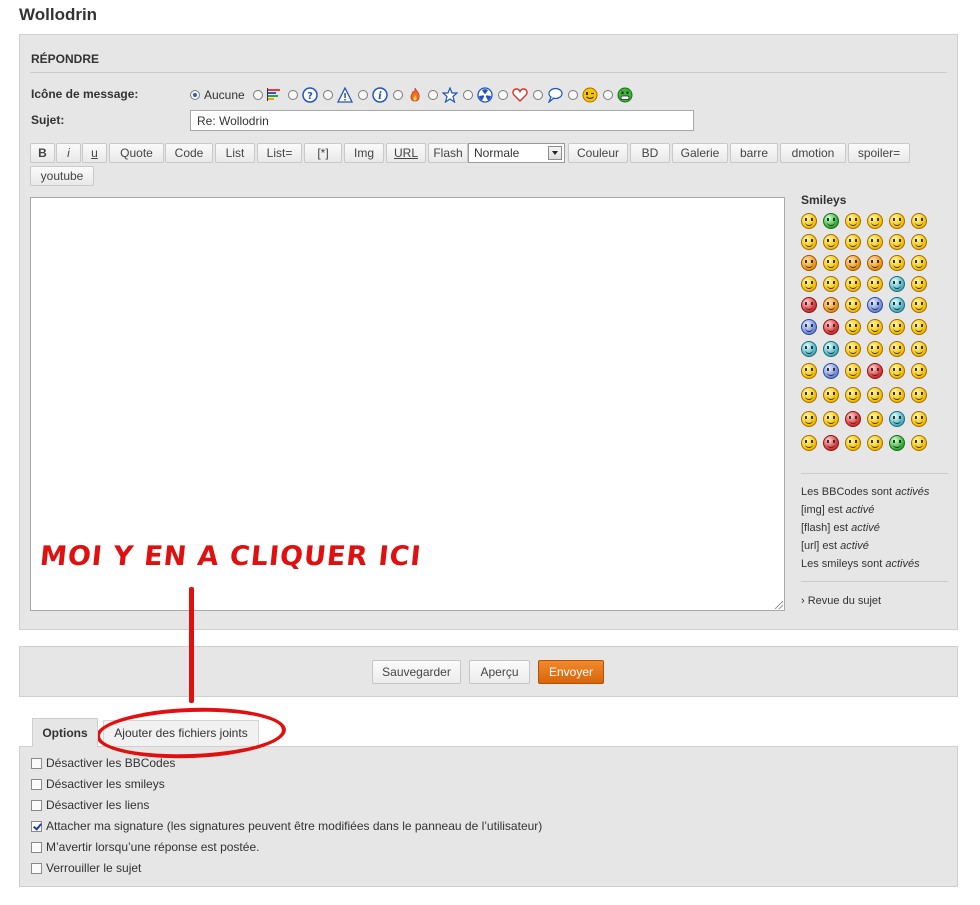  What do you see at coordinates (279, 153) in the screenshot?
I see `ordered-list-button: List=` at bounding box center [279, 153].